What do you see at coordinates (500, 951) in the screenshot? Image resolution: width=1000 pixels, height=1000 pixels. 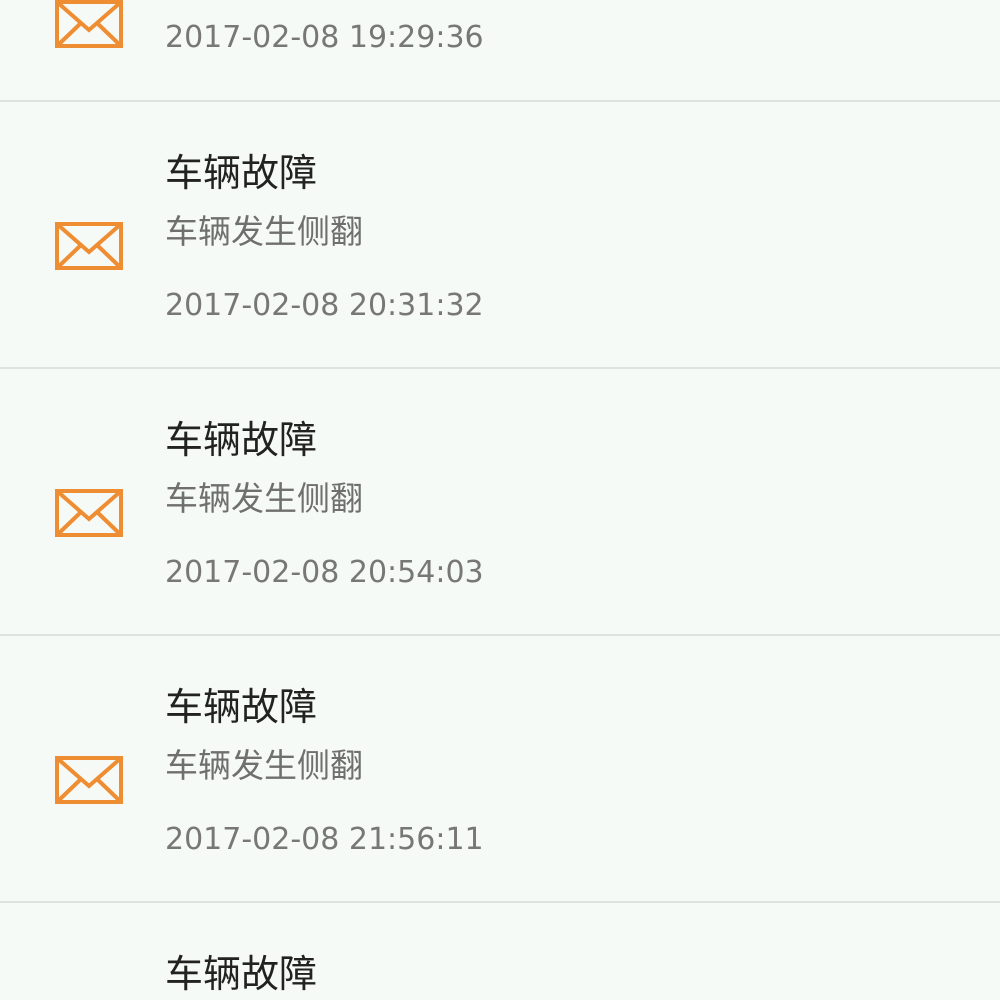 I see `message-list-item: 车辆故障` at bounding box center [500, 951].